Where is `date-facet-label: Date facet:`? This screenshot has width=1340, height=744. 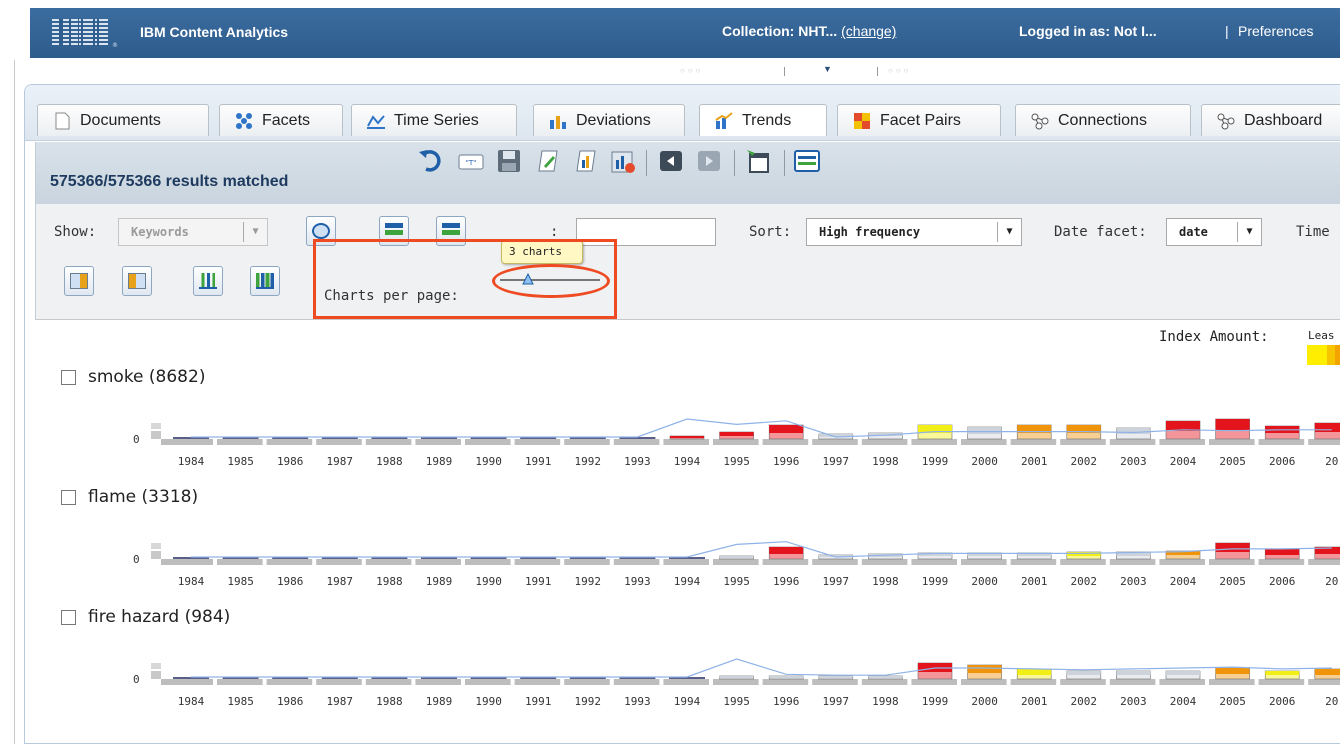
date-facet-label: Date facet: is located at coordinates (1100, 232).